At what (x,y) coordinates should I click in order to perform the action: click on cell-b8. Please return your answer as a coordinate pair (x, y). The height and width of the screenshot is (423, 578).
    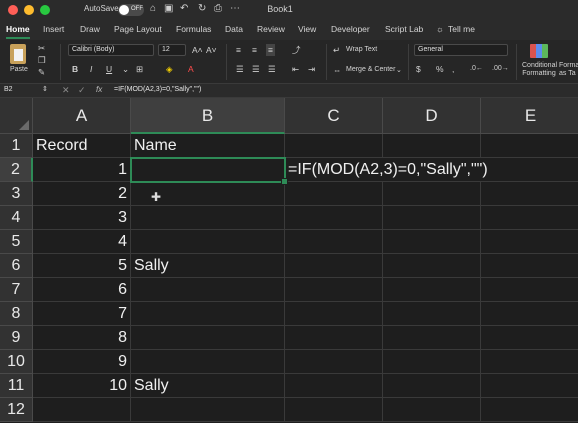
    Looking at the image, I should click on (208, 314).